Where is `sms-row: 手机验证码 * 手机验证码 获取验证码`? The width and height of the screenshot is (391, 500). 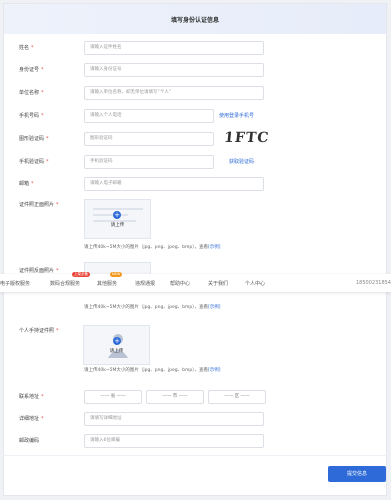
sms-row: 手机验证码 * 手机验证码 获取验证码 is located at coordinates (195, 162).